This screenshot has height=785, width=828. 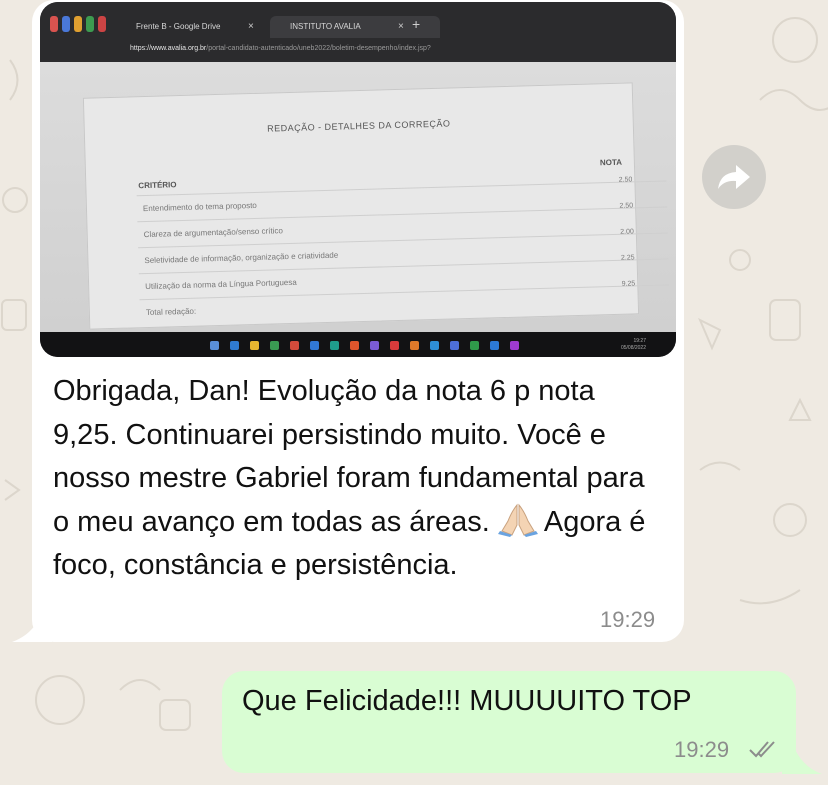 What do you see at coordinates (358, 344) in the screenshot?
I see `photo-taskbar: 19:27 05/08/2022` at bounding box center [358, 344].